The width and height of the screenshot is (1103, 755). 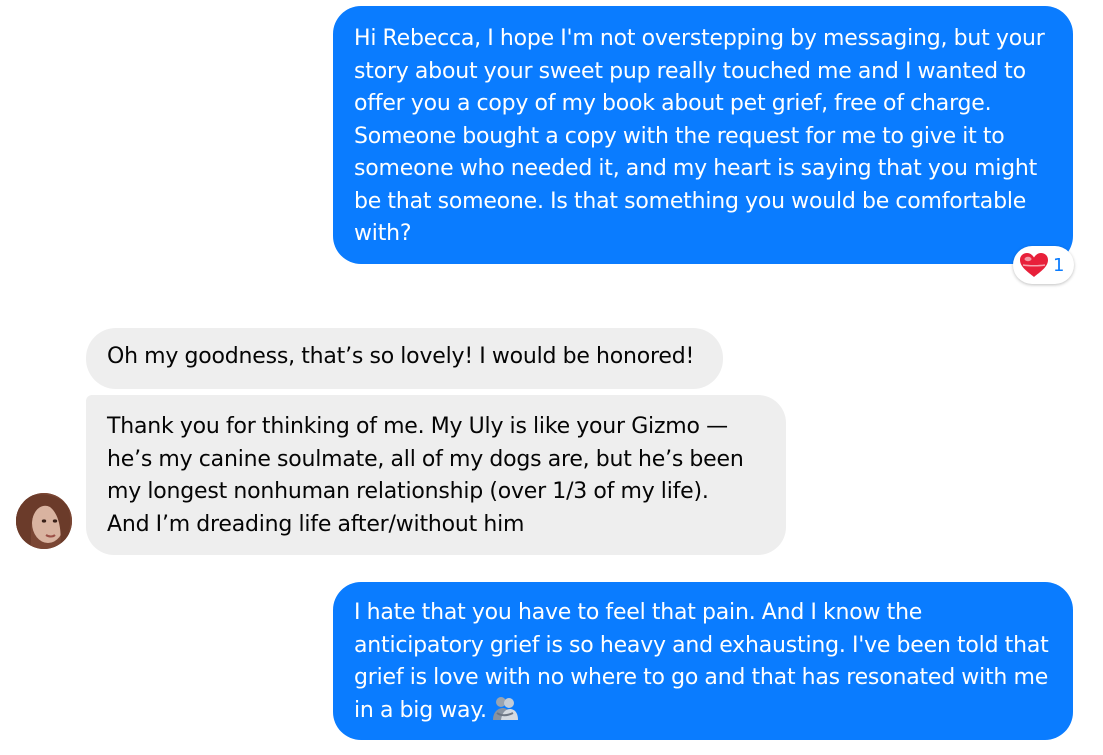 What do you see at coordinates (1034, 265) in the screenshot?
I see `heart-icon` at bounding box center [1034, 265].